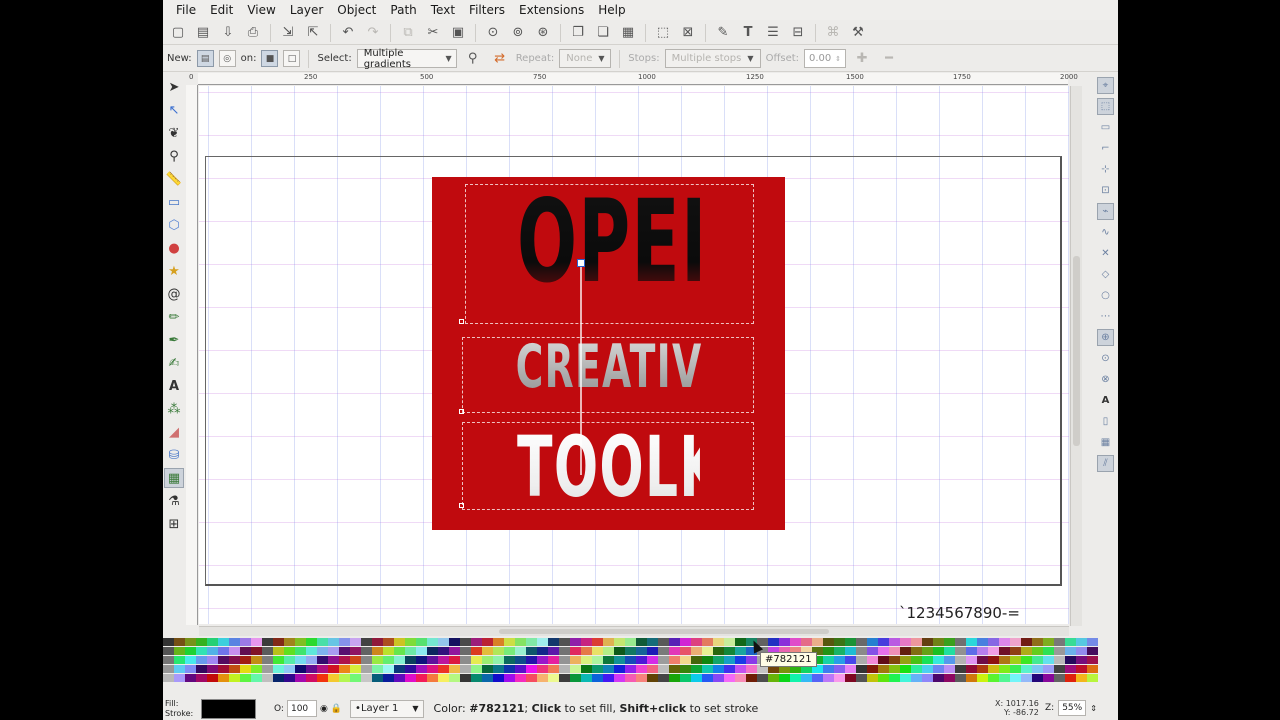  What do you see at coordinates (1105, 106) in the screenshot?
I see `snap-bbox-icon: ⬚` at bounding box center [1105, 106].